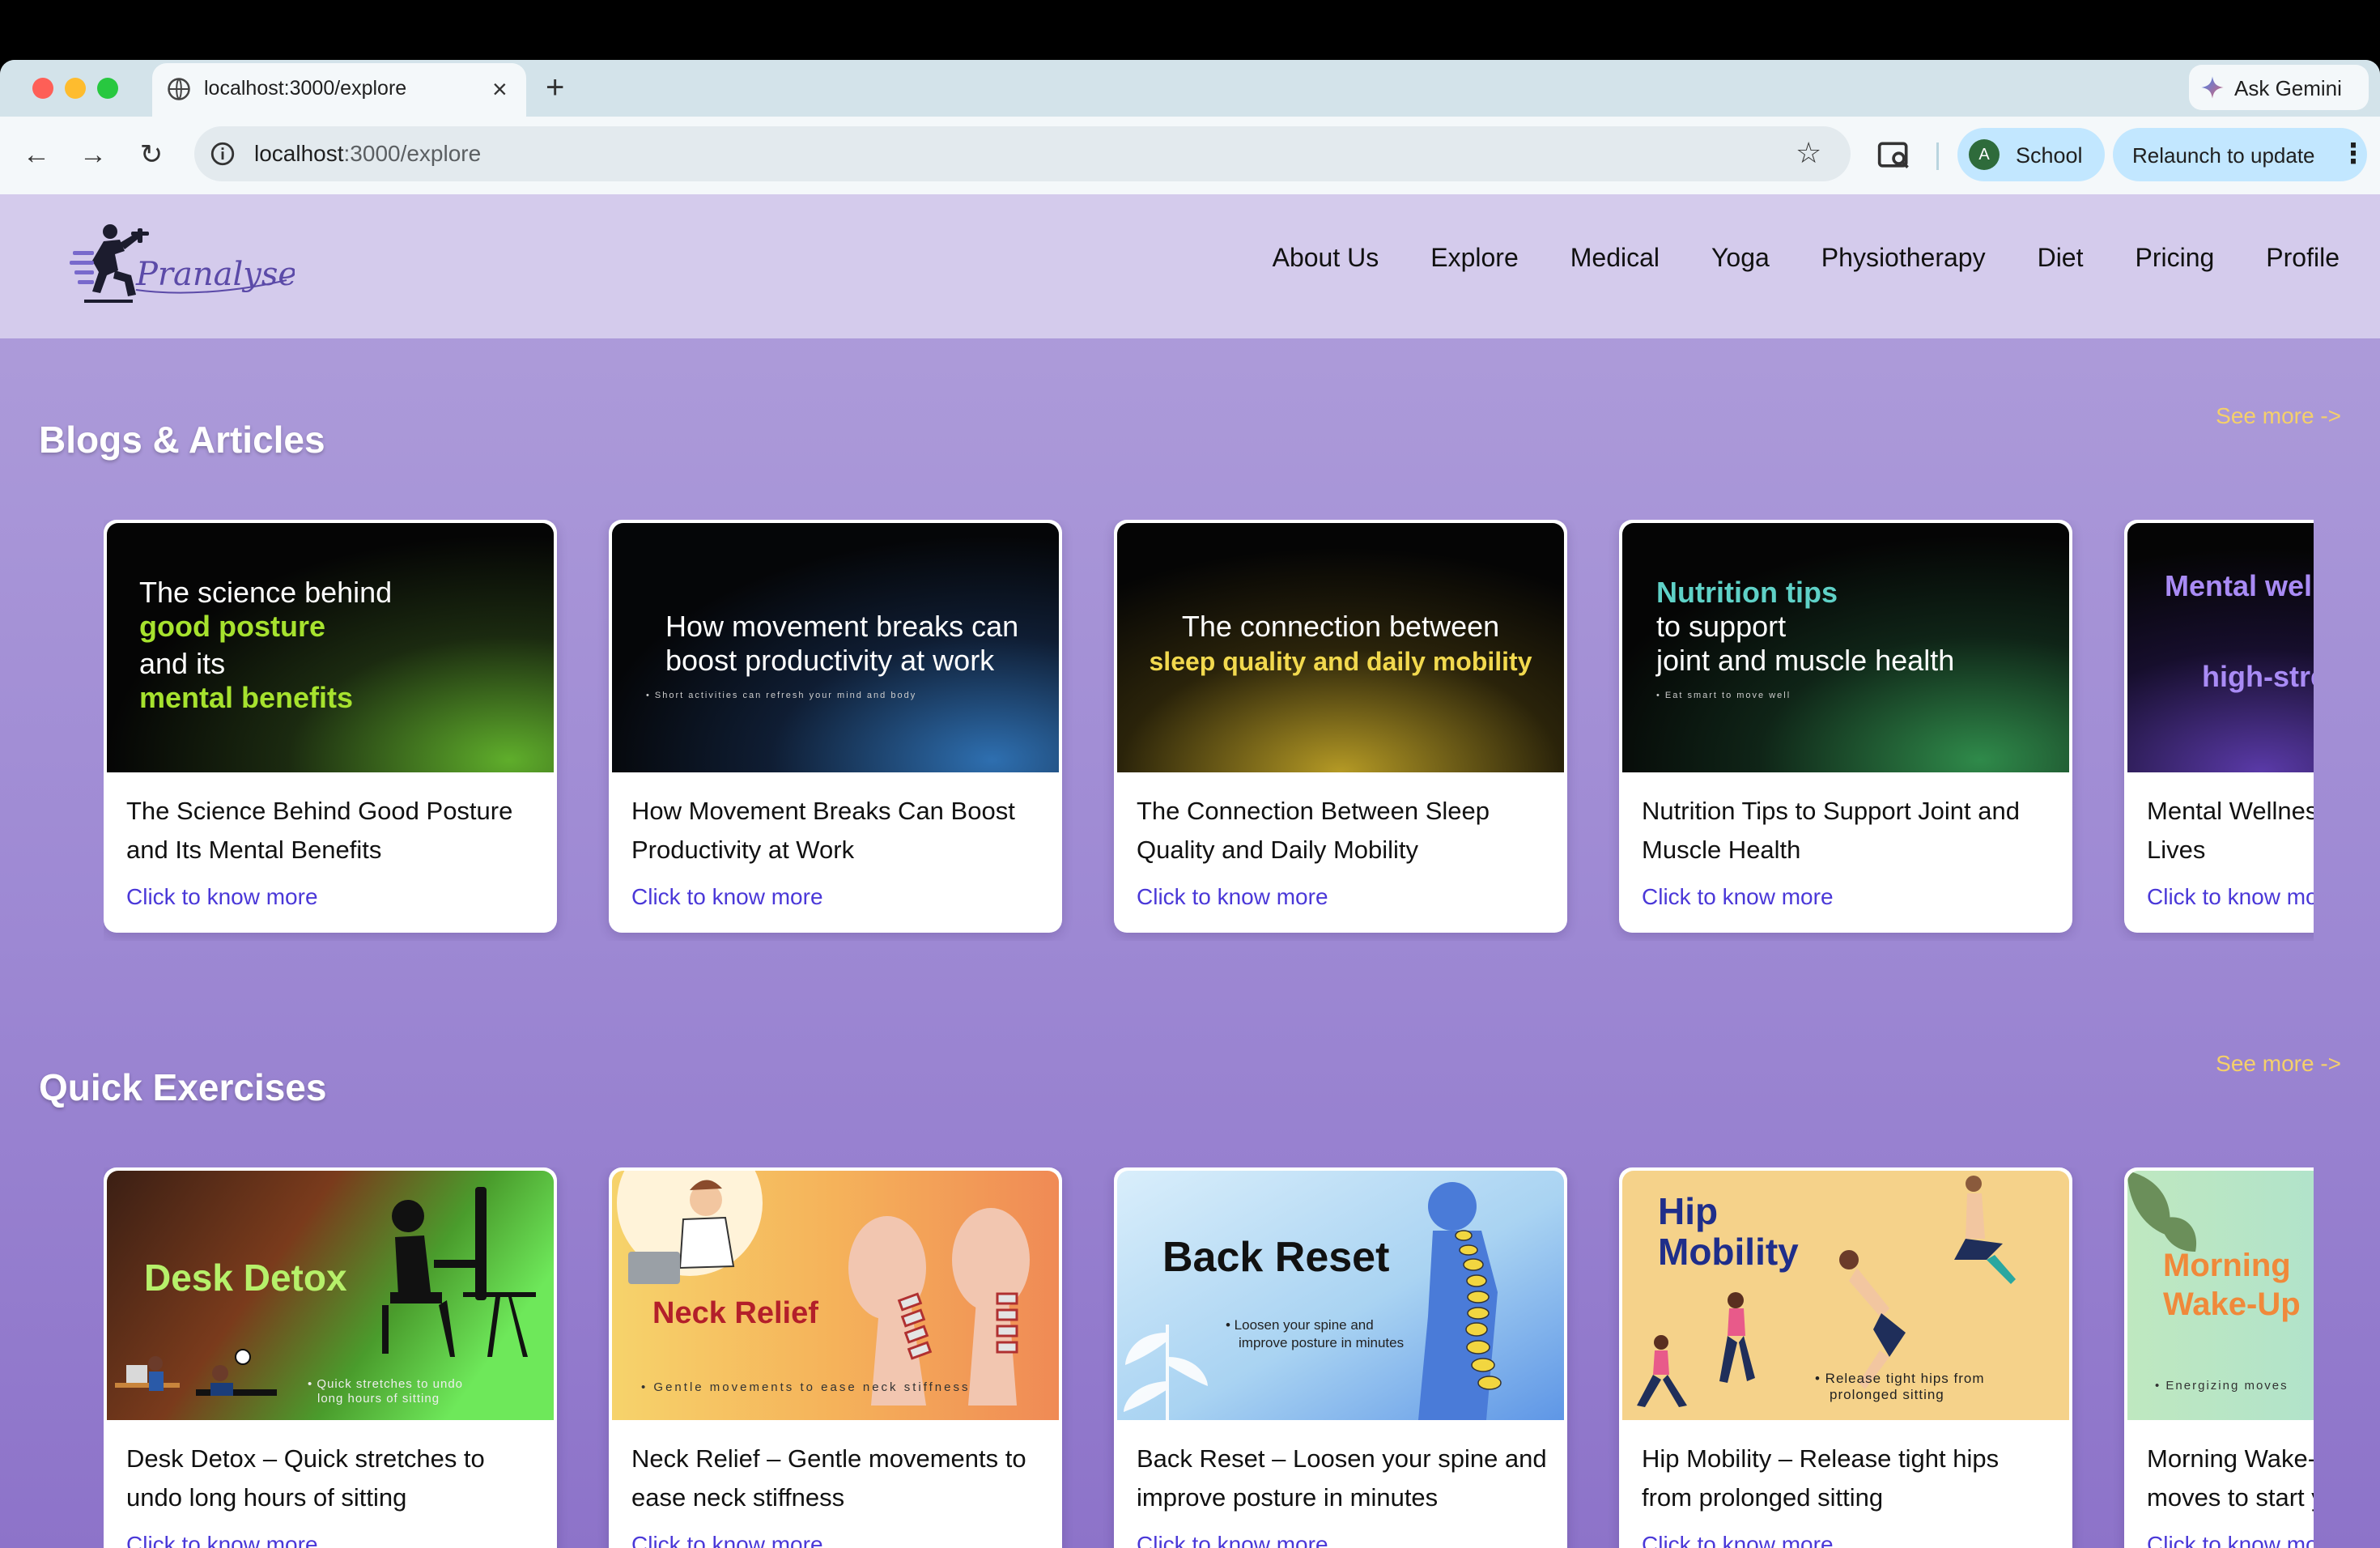 The width and height of the screenshot is (2380, 1548). What do you see at coordinates (378, 1399) in the screenshot?
I see `exercise-image-subtext: long hours of sitting` at bounding box center [378, 1399].